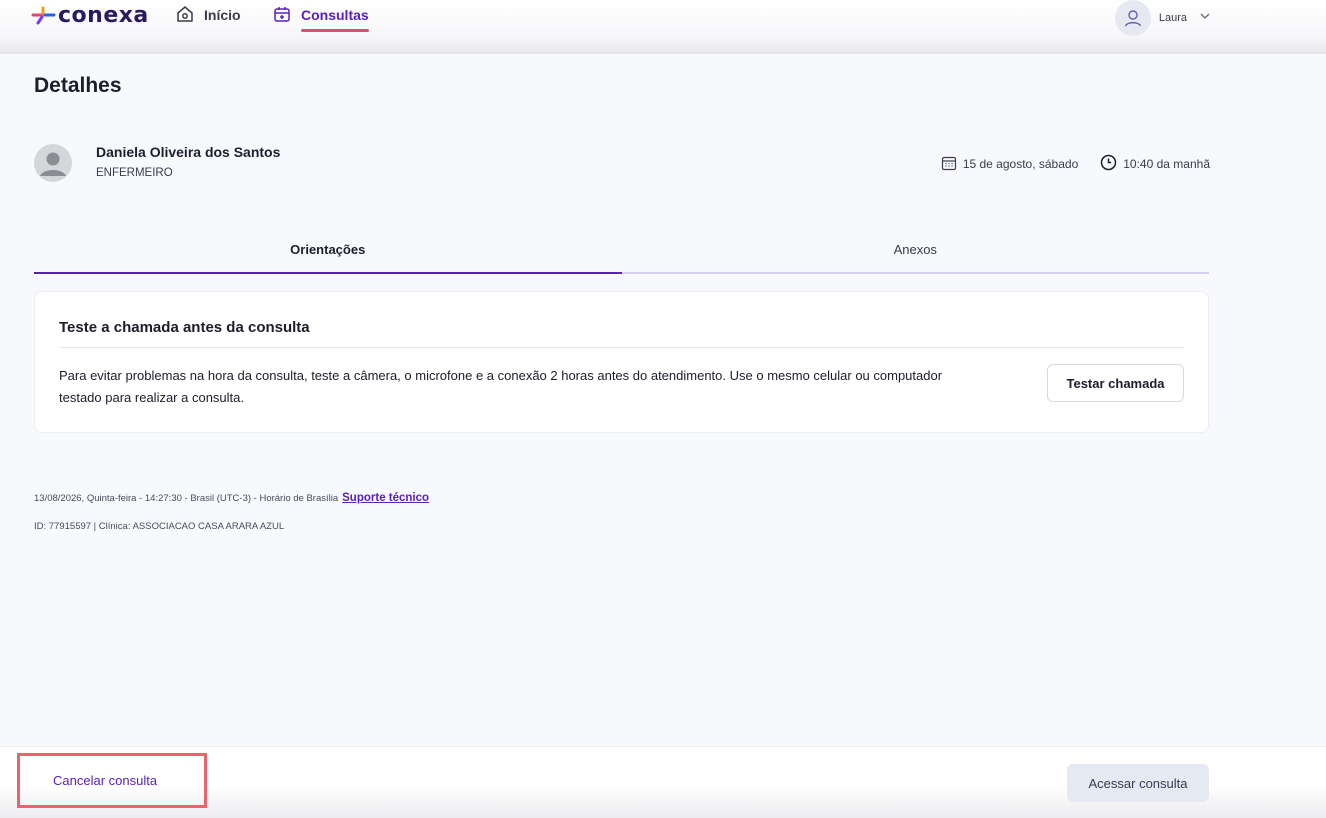  I want to click on professional-info: Daniela Oliveira dos Santos ENFERMEIRO, so click(157, 163).